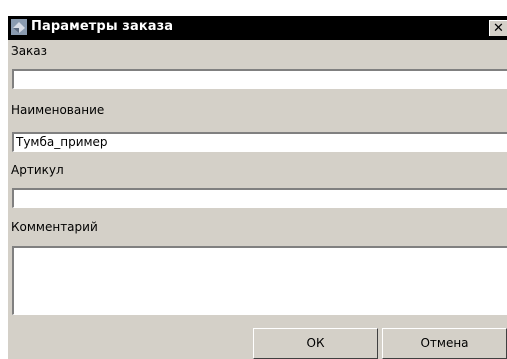 The height and width of the screenshot is (359, 507). I want to click on name-label-band: Наименование, so click(257, 110).